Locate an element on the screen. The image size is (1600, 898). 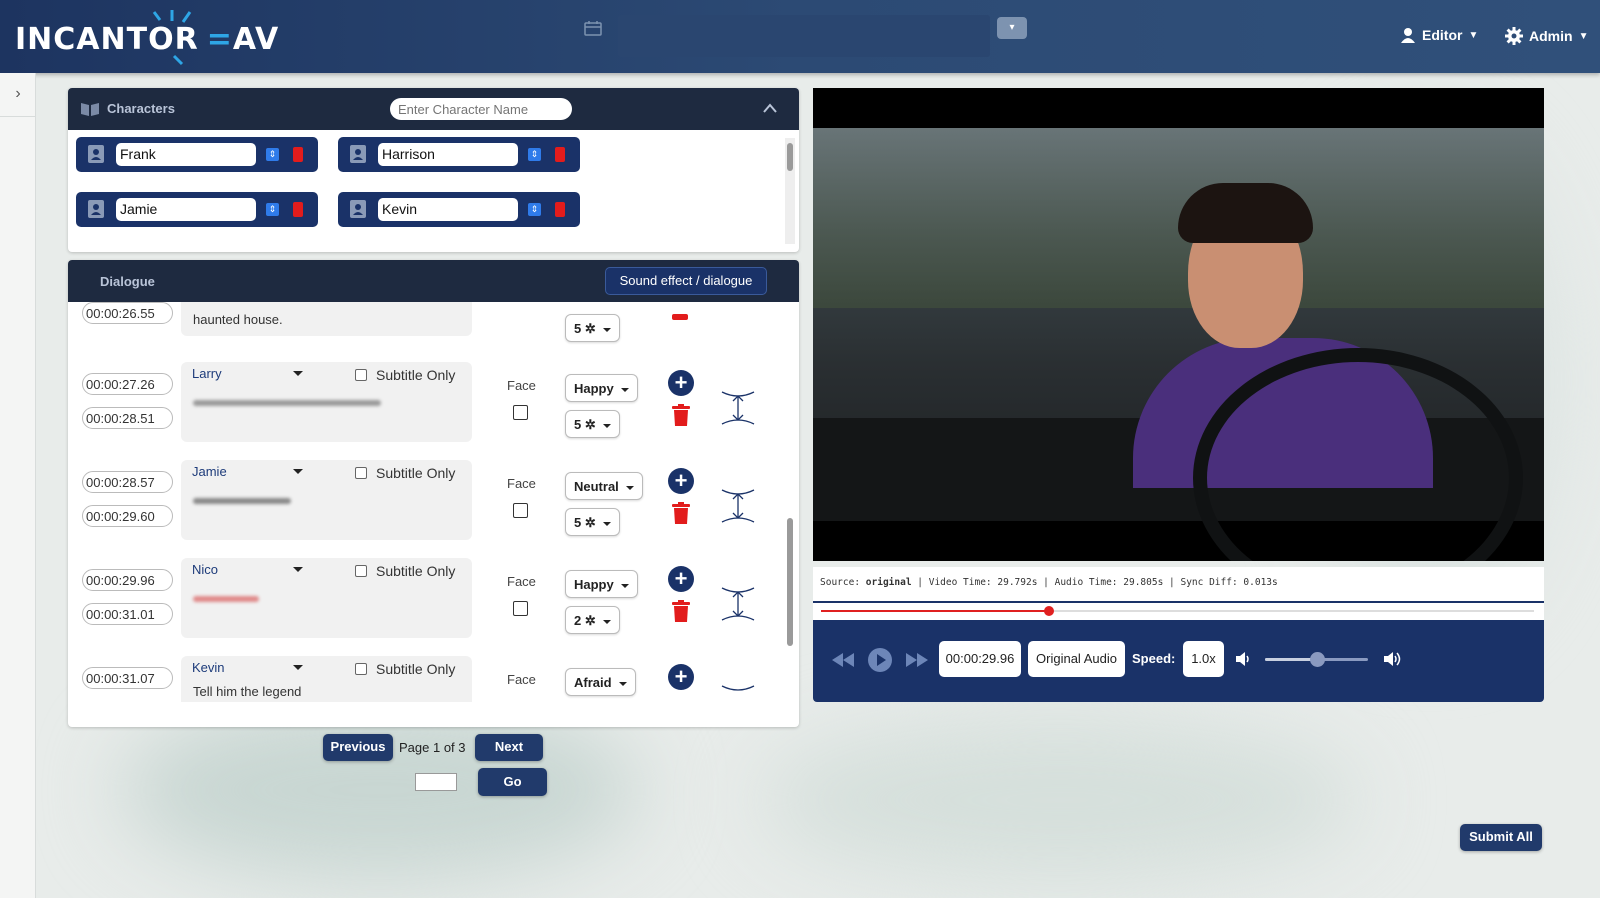
time-start-field: 00:00:29.96 is located at coordinates (127, 580).